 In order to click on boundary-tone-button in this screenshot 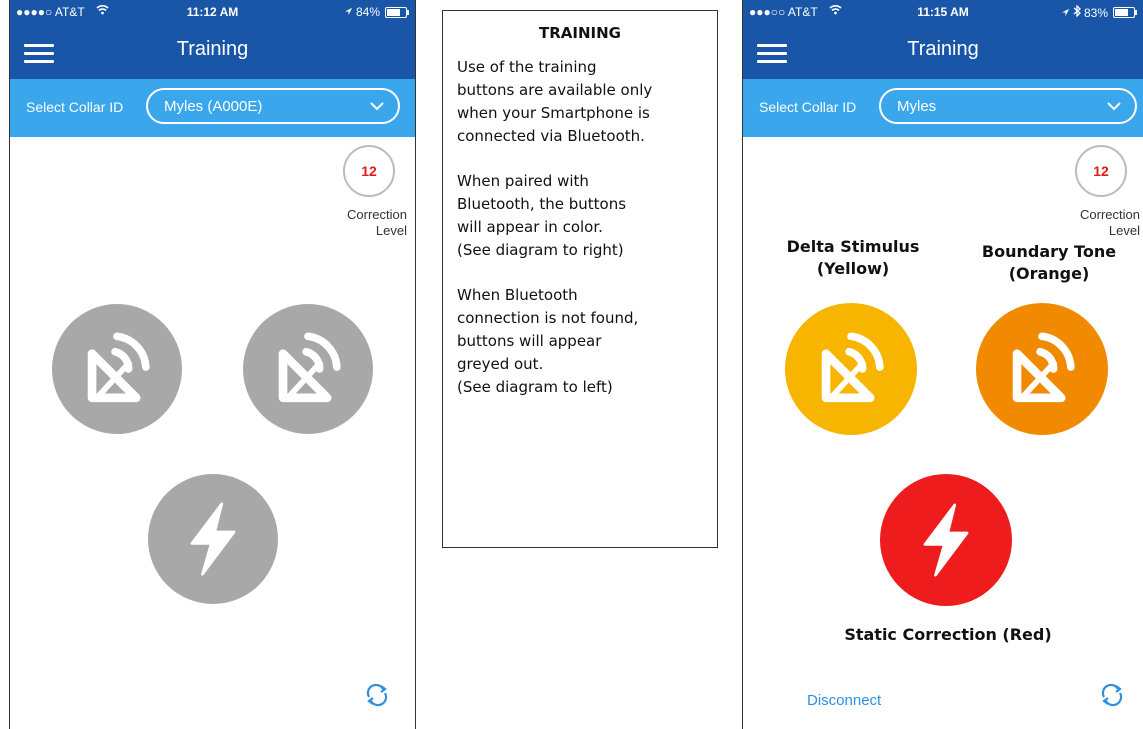, I will do `click(1042, 369)`.